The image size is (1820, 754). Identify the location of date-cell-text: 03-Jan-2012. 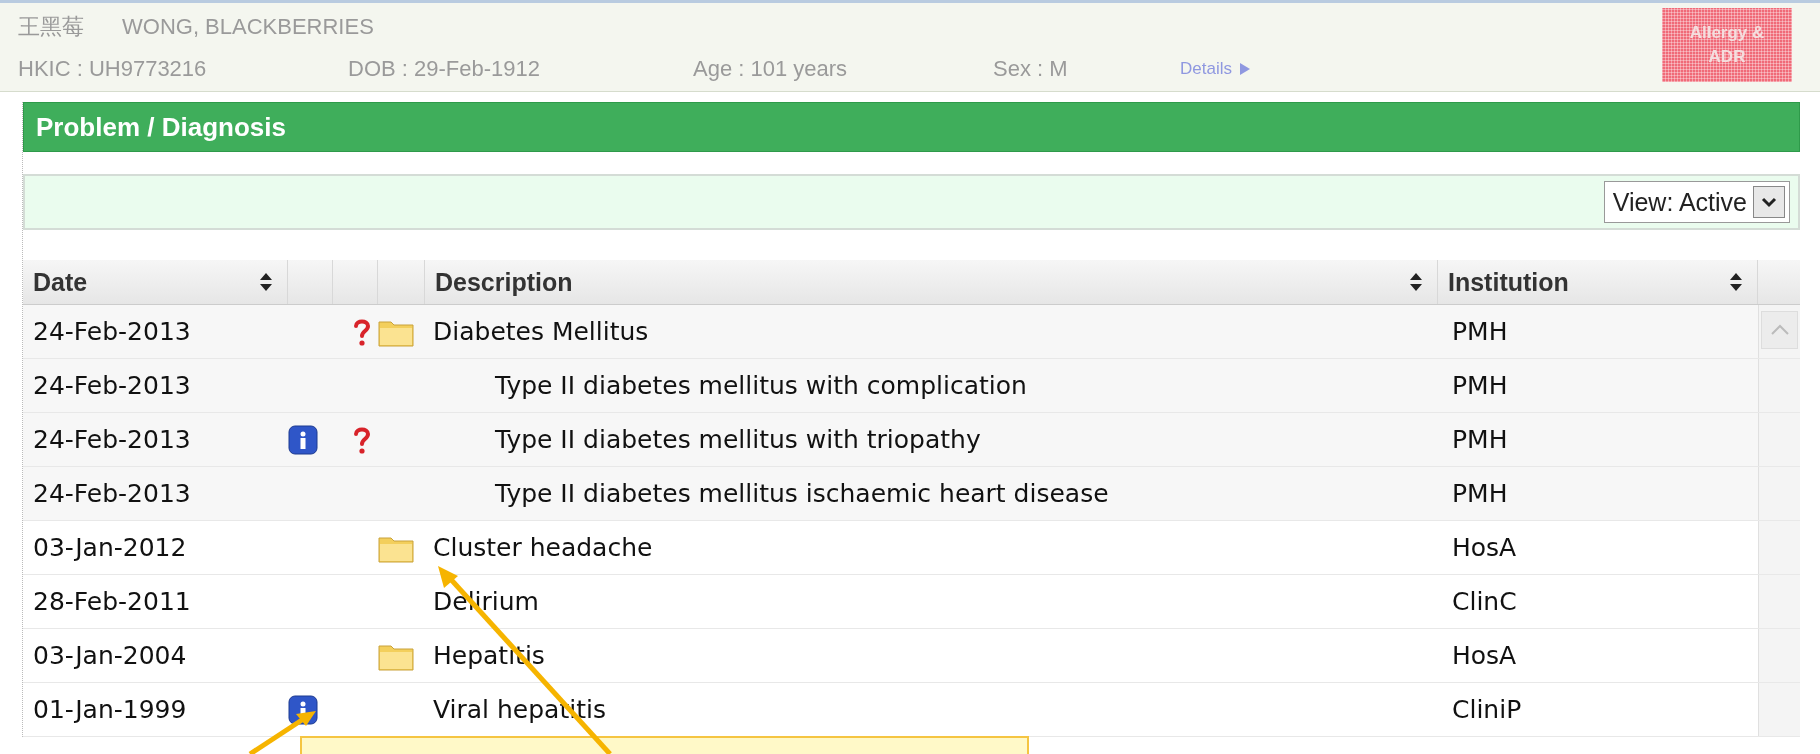
(109, 547).